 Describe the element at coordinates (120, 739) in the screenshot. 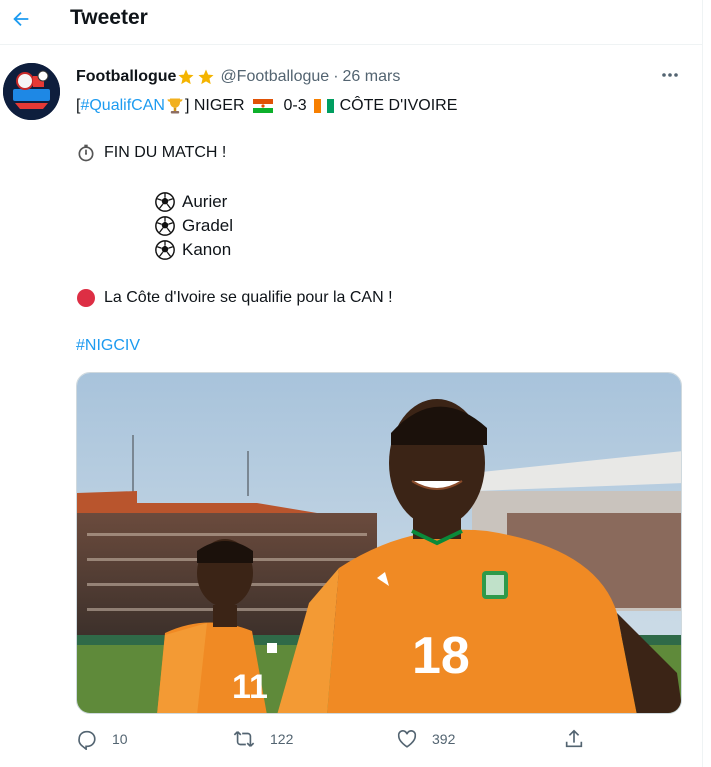

I see `reply-count: 10` at that location.